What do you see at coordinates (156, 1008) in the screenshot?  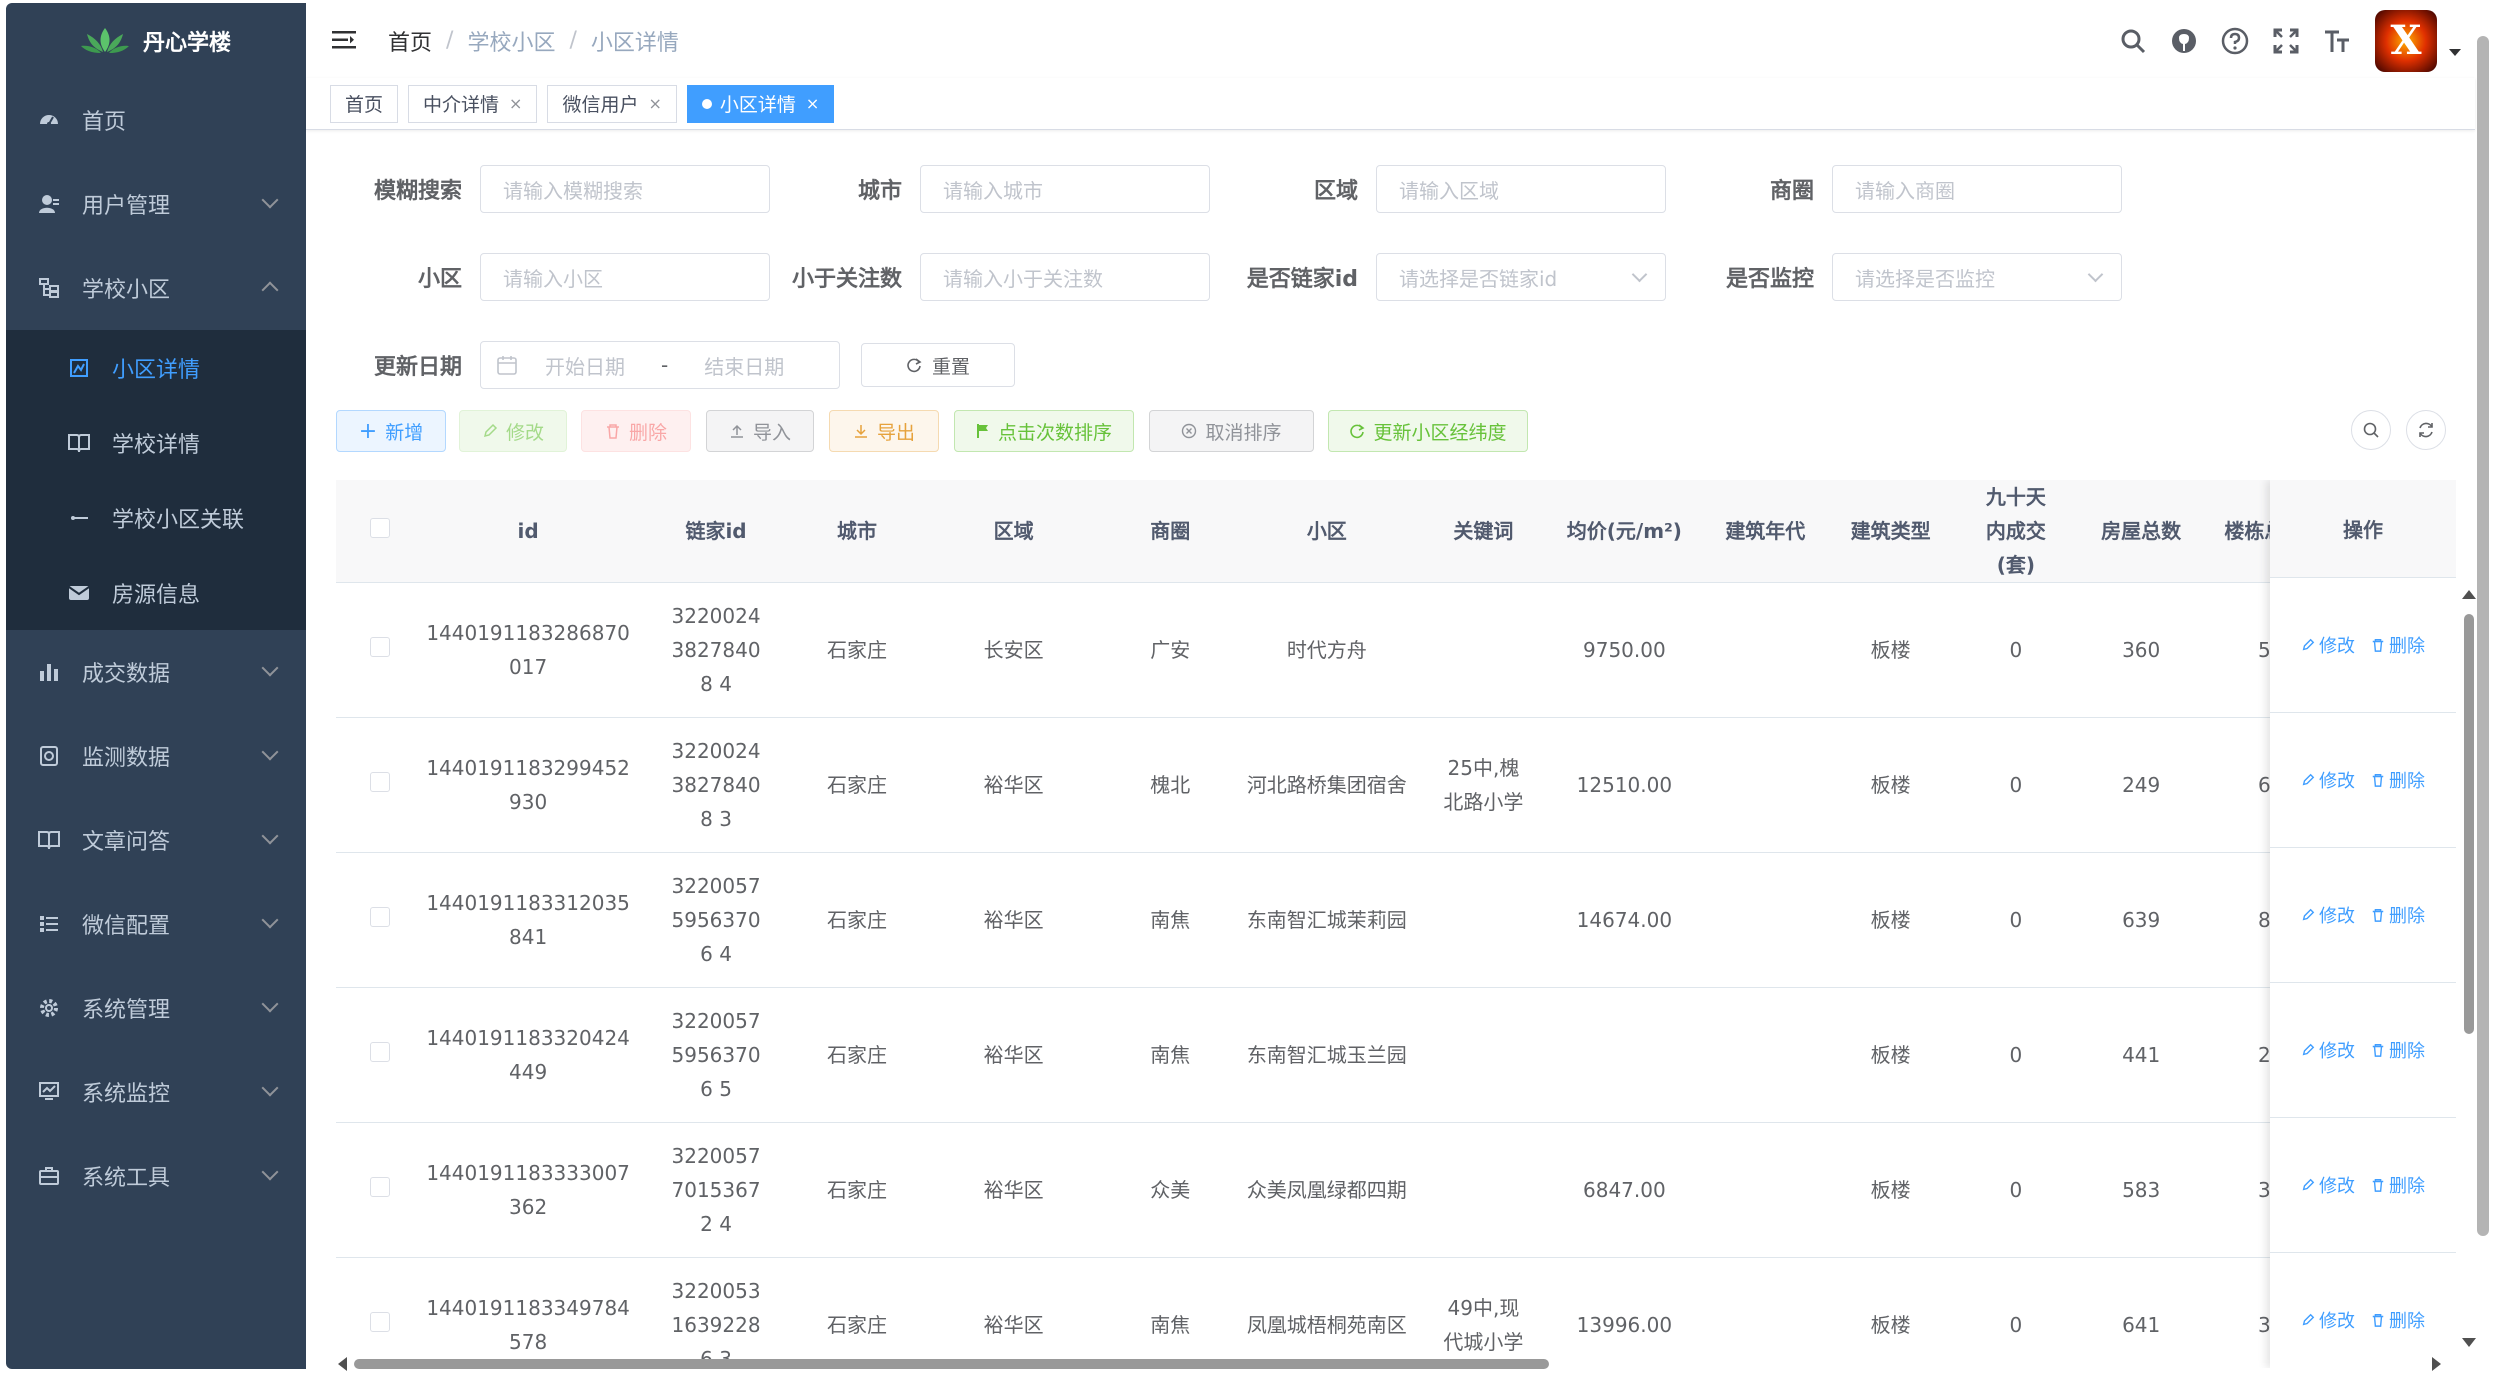 I see `sidebar-item-system-management: 系统管理` at bounding box center [156, 1008].